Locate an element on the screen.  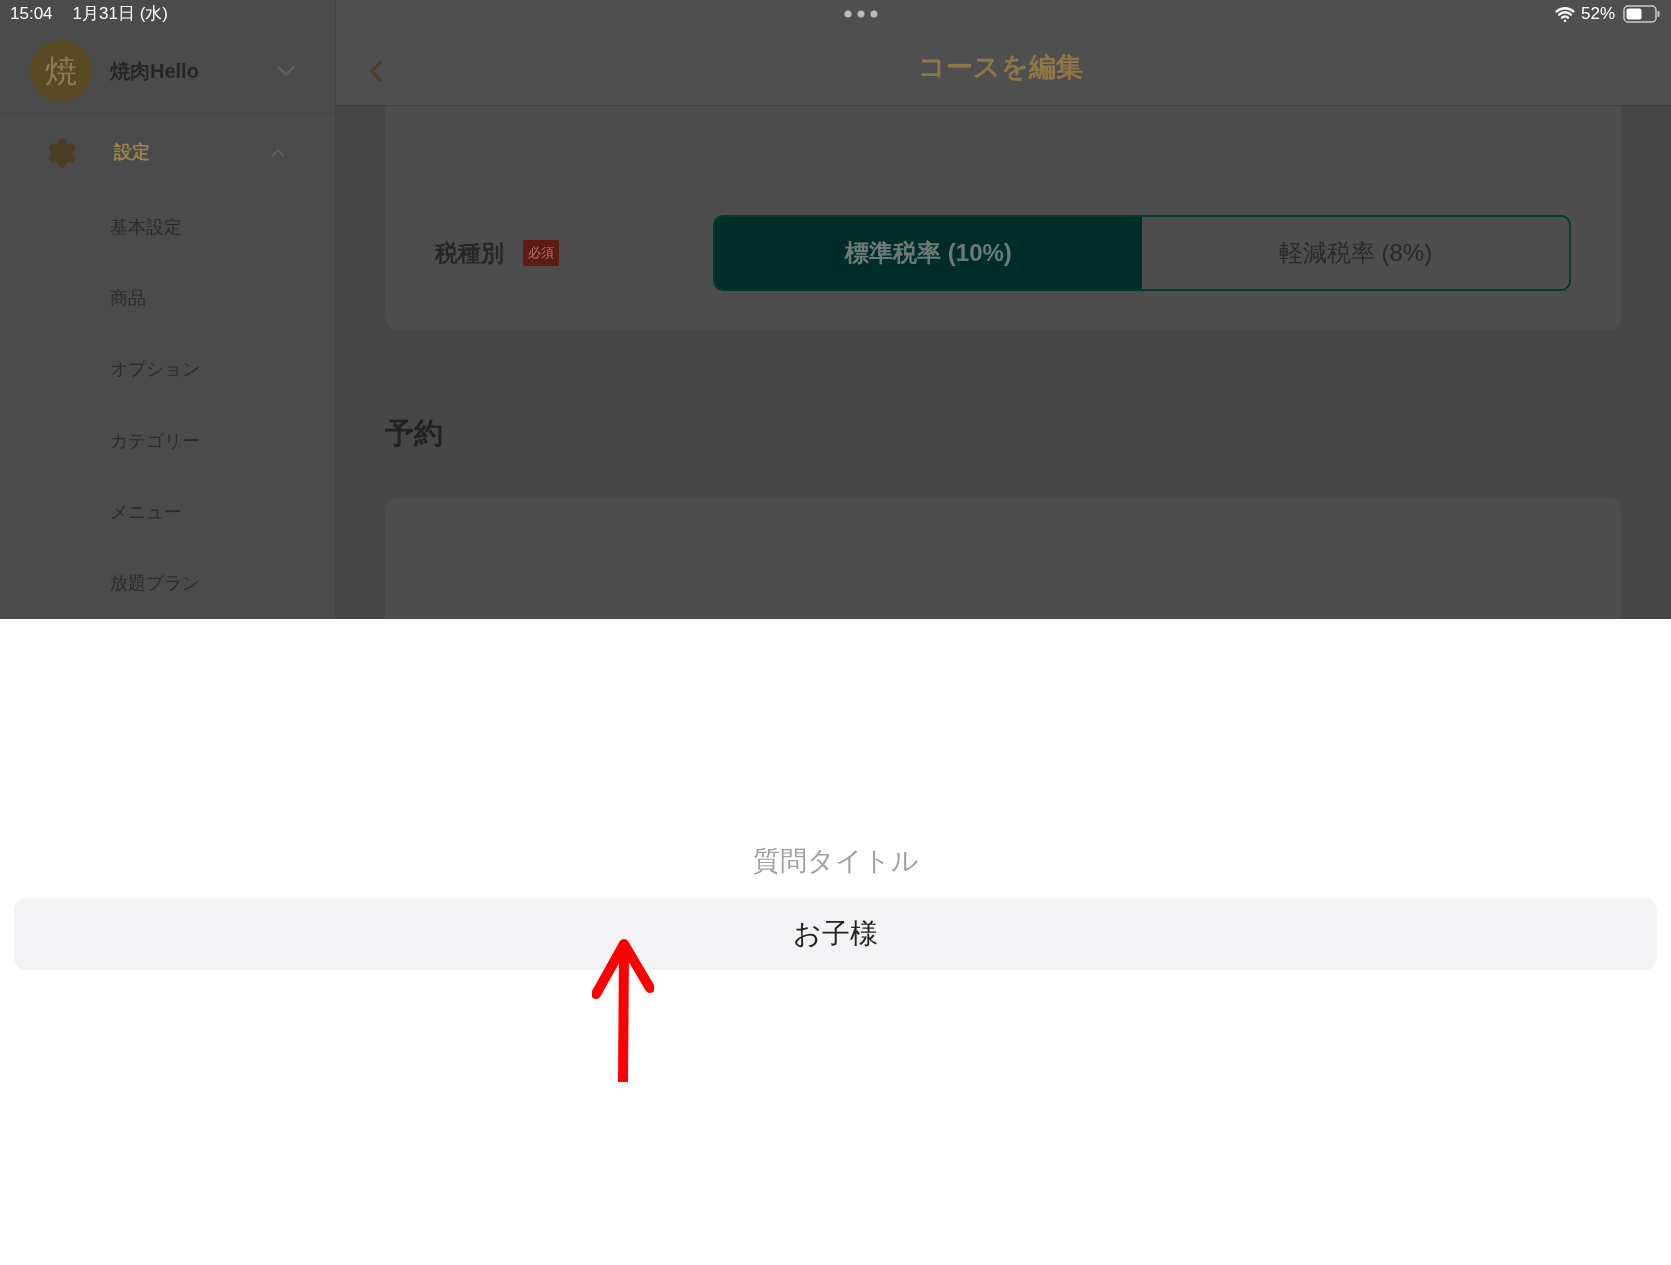
battery-percent: 52% is located at coordinates (1597, 14).